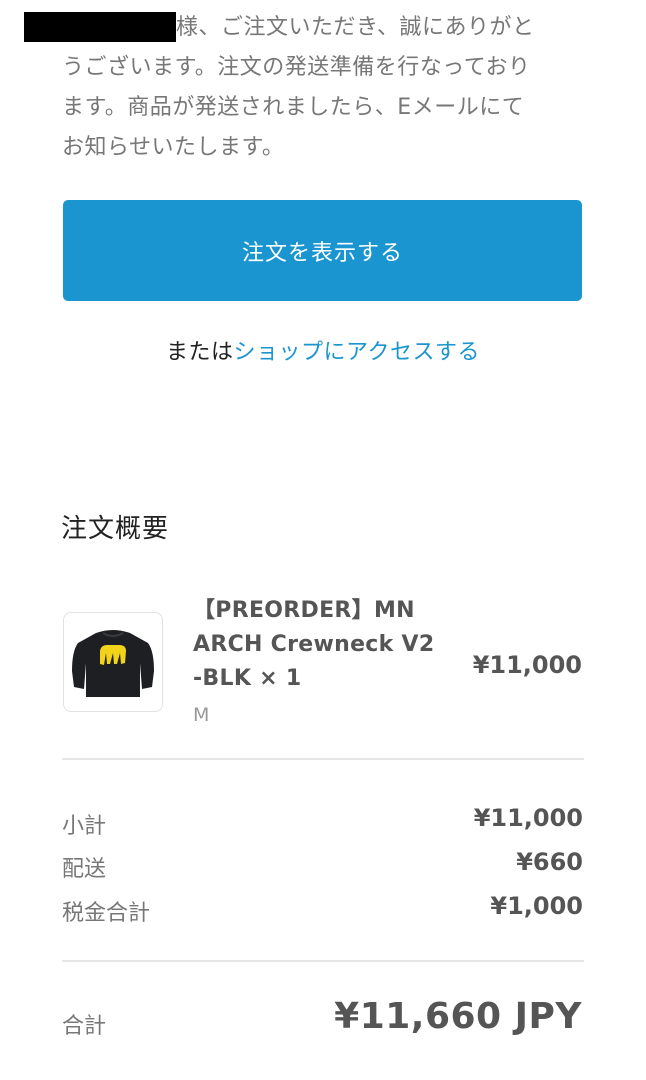 The image size is (646, 1080). Describe the element at coordinates (106, 913) in the screenshot. I see `tax-label: 税金合計` at that location.